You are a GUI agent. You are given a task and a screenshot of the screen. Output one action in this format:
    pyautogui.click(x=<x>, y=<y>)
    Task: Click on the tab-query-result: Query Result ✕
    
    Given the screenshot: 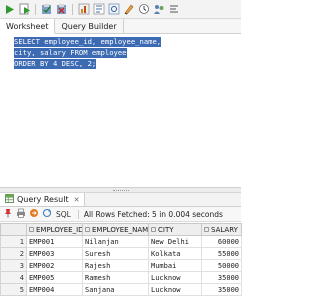 What is the action you would take?
    pyautogui.click(x=43, y=199)
    